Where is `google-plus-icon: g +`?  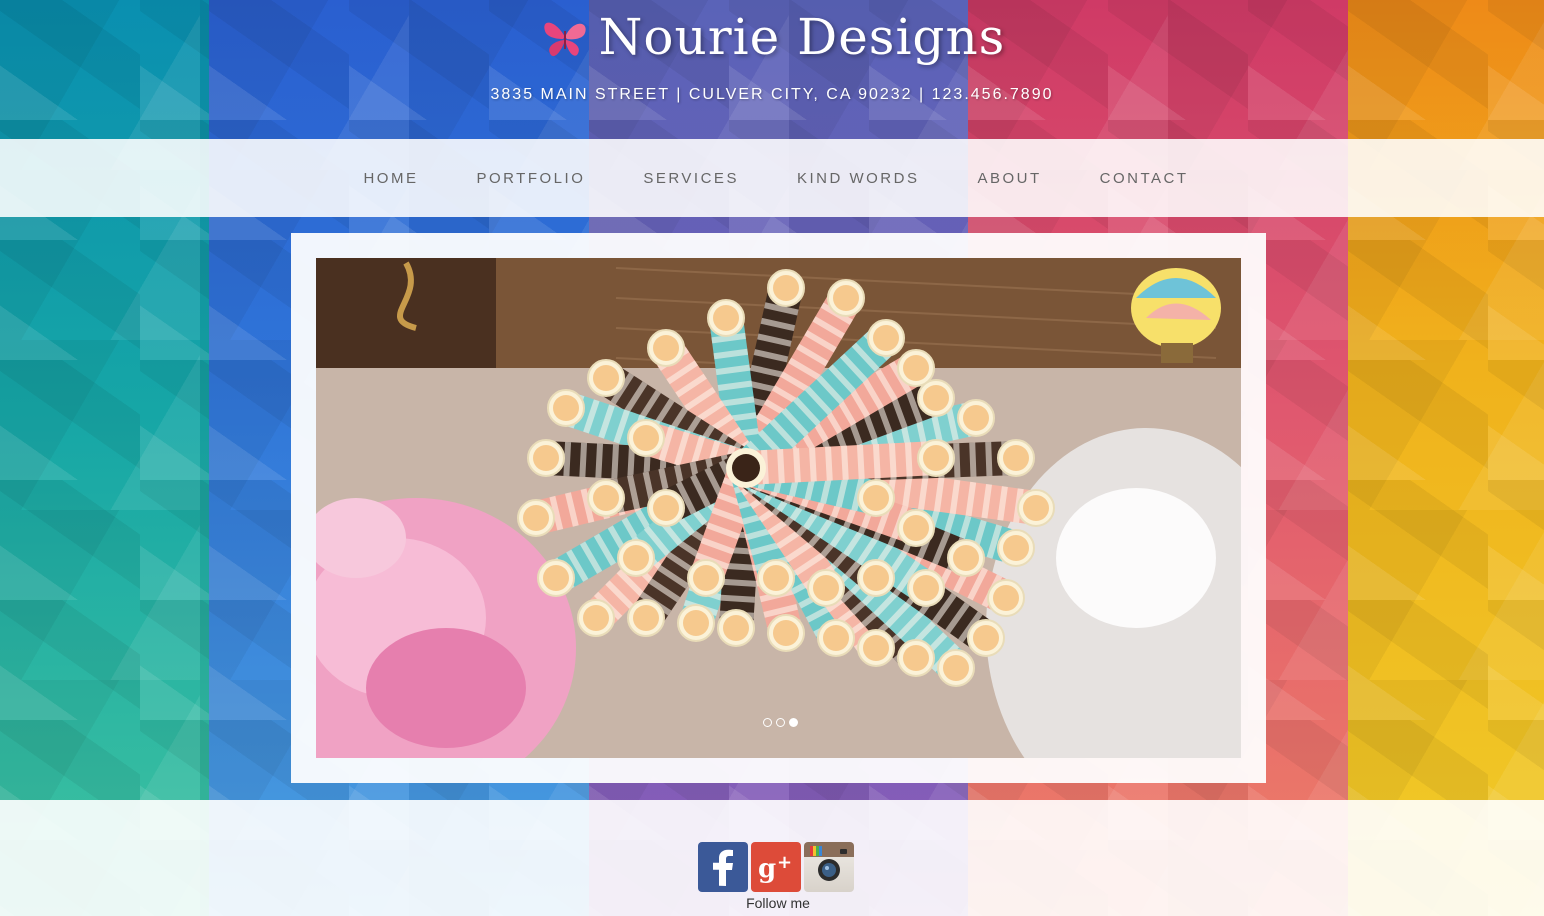
google-plus-icon: g + is located at coordinates (776, 867).